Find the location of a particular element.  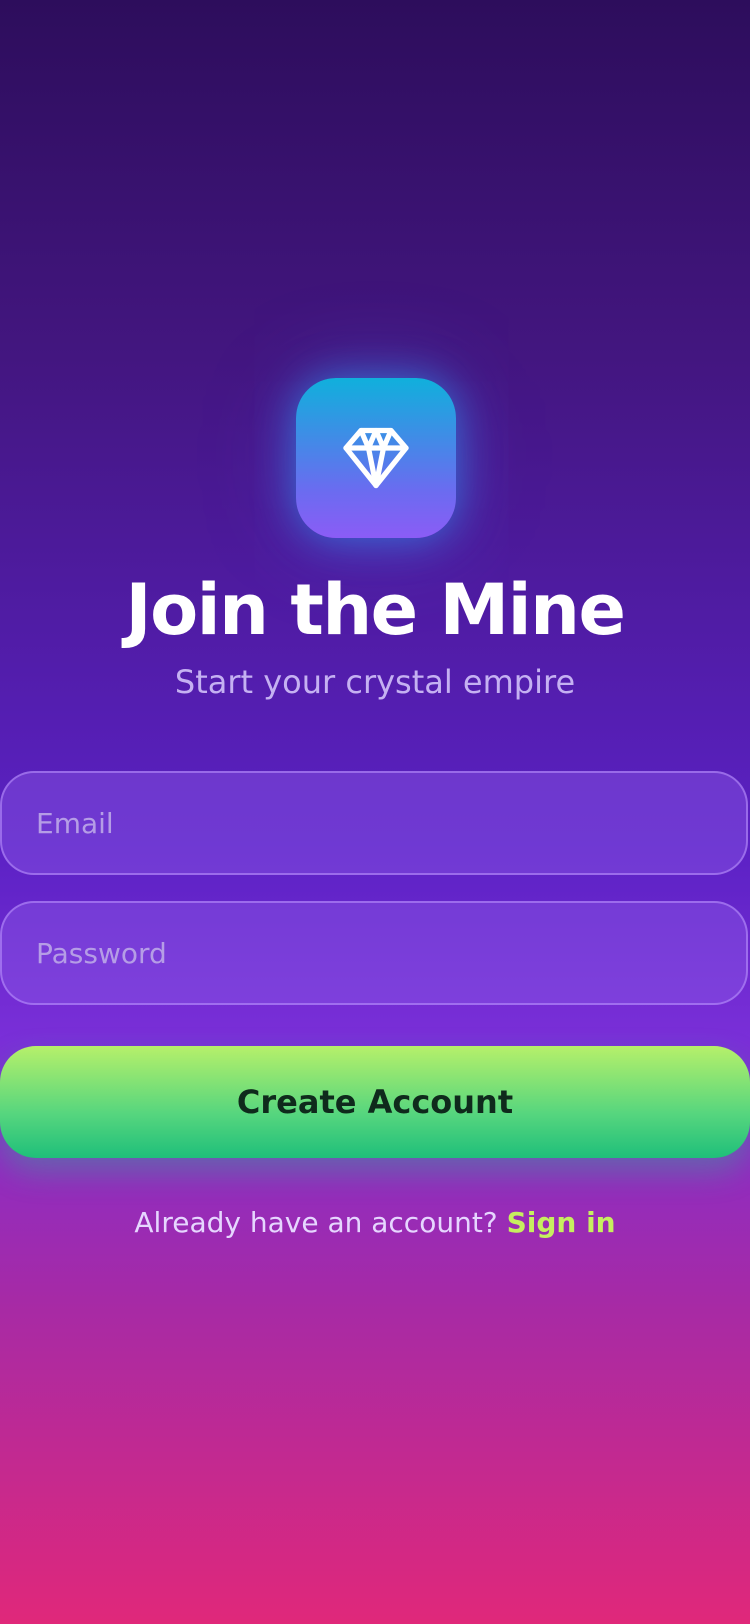

password-field is located at coordinates (374, 953).